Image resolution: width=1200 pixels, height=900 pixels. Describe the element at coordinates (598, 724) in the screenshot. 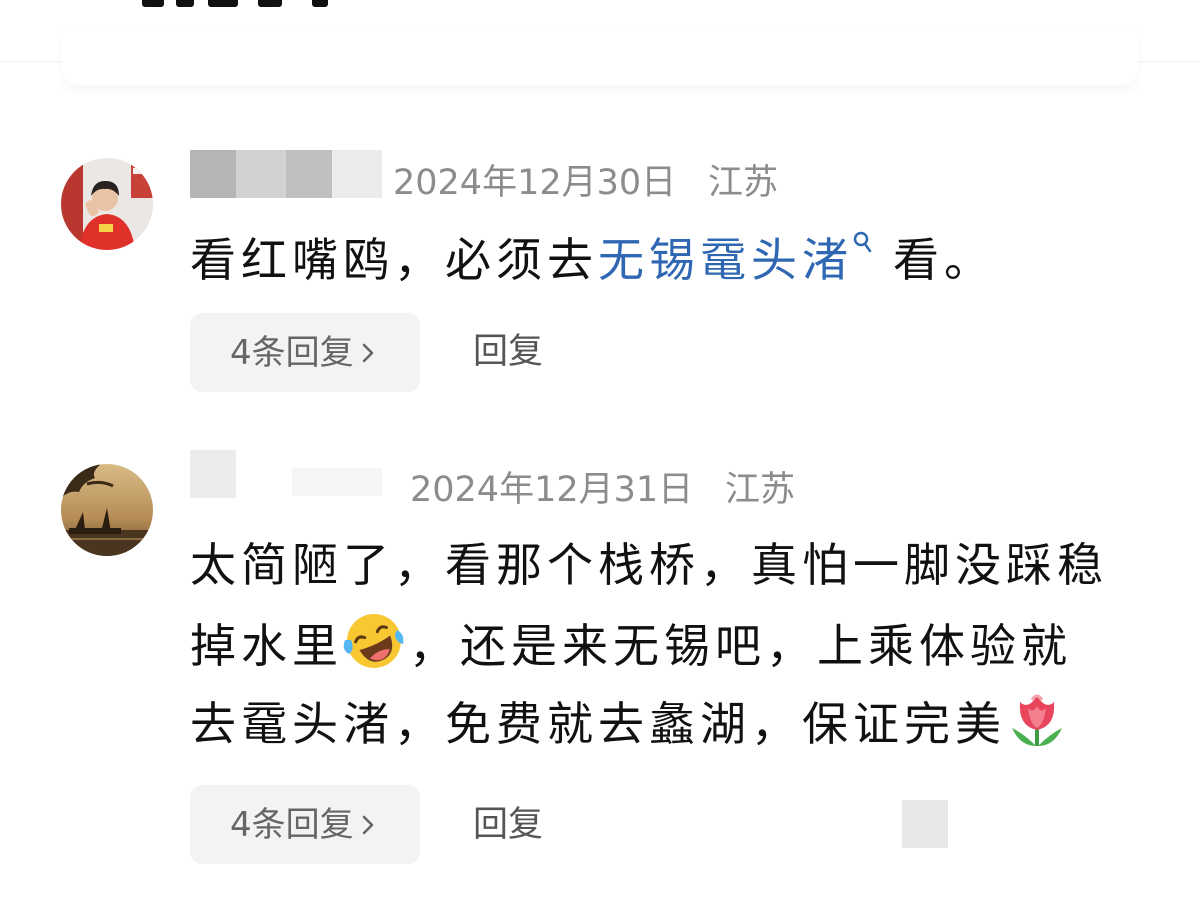

I see `comment-text-part: 去鼋头渚，免费就去蠡湖，保证完美` at that location.